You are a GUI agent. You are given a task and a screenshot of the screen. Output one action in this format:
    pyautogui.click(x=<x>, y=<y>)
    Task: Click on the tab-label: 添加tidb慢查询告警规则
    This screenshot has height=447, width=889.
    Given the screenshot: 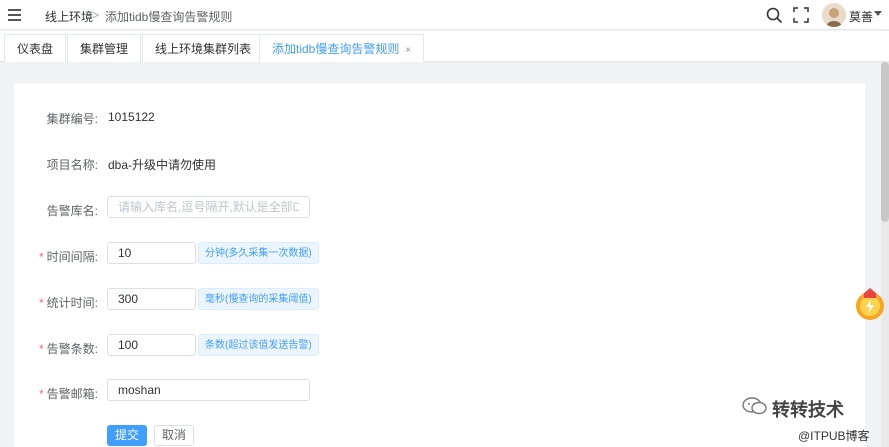 What is the action you would take?
    pyautogui.click(x=336, y=49)
    